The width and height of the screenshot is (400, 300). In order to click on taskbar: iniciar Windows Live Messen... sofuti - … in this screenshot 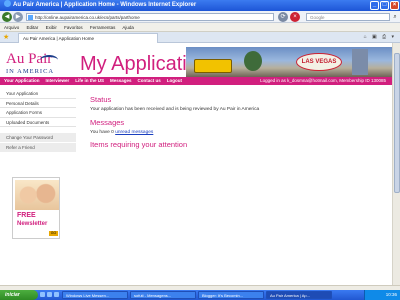, I will do `click(200, 295)`.